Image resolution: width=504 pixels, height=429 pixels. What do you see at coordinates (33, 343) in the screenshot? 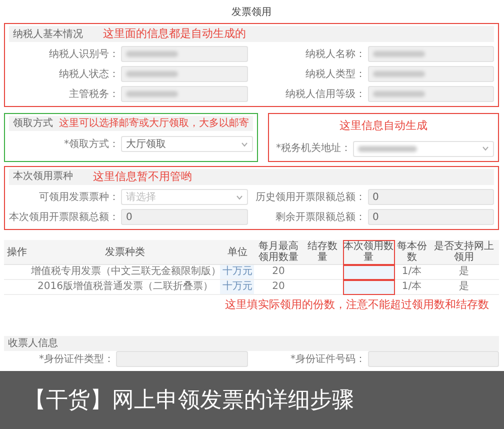
I see `section-heading: 收票人信息` at bounding box center [33, 343].